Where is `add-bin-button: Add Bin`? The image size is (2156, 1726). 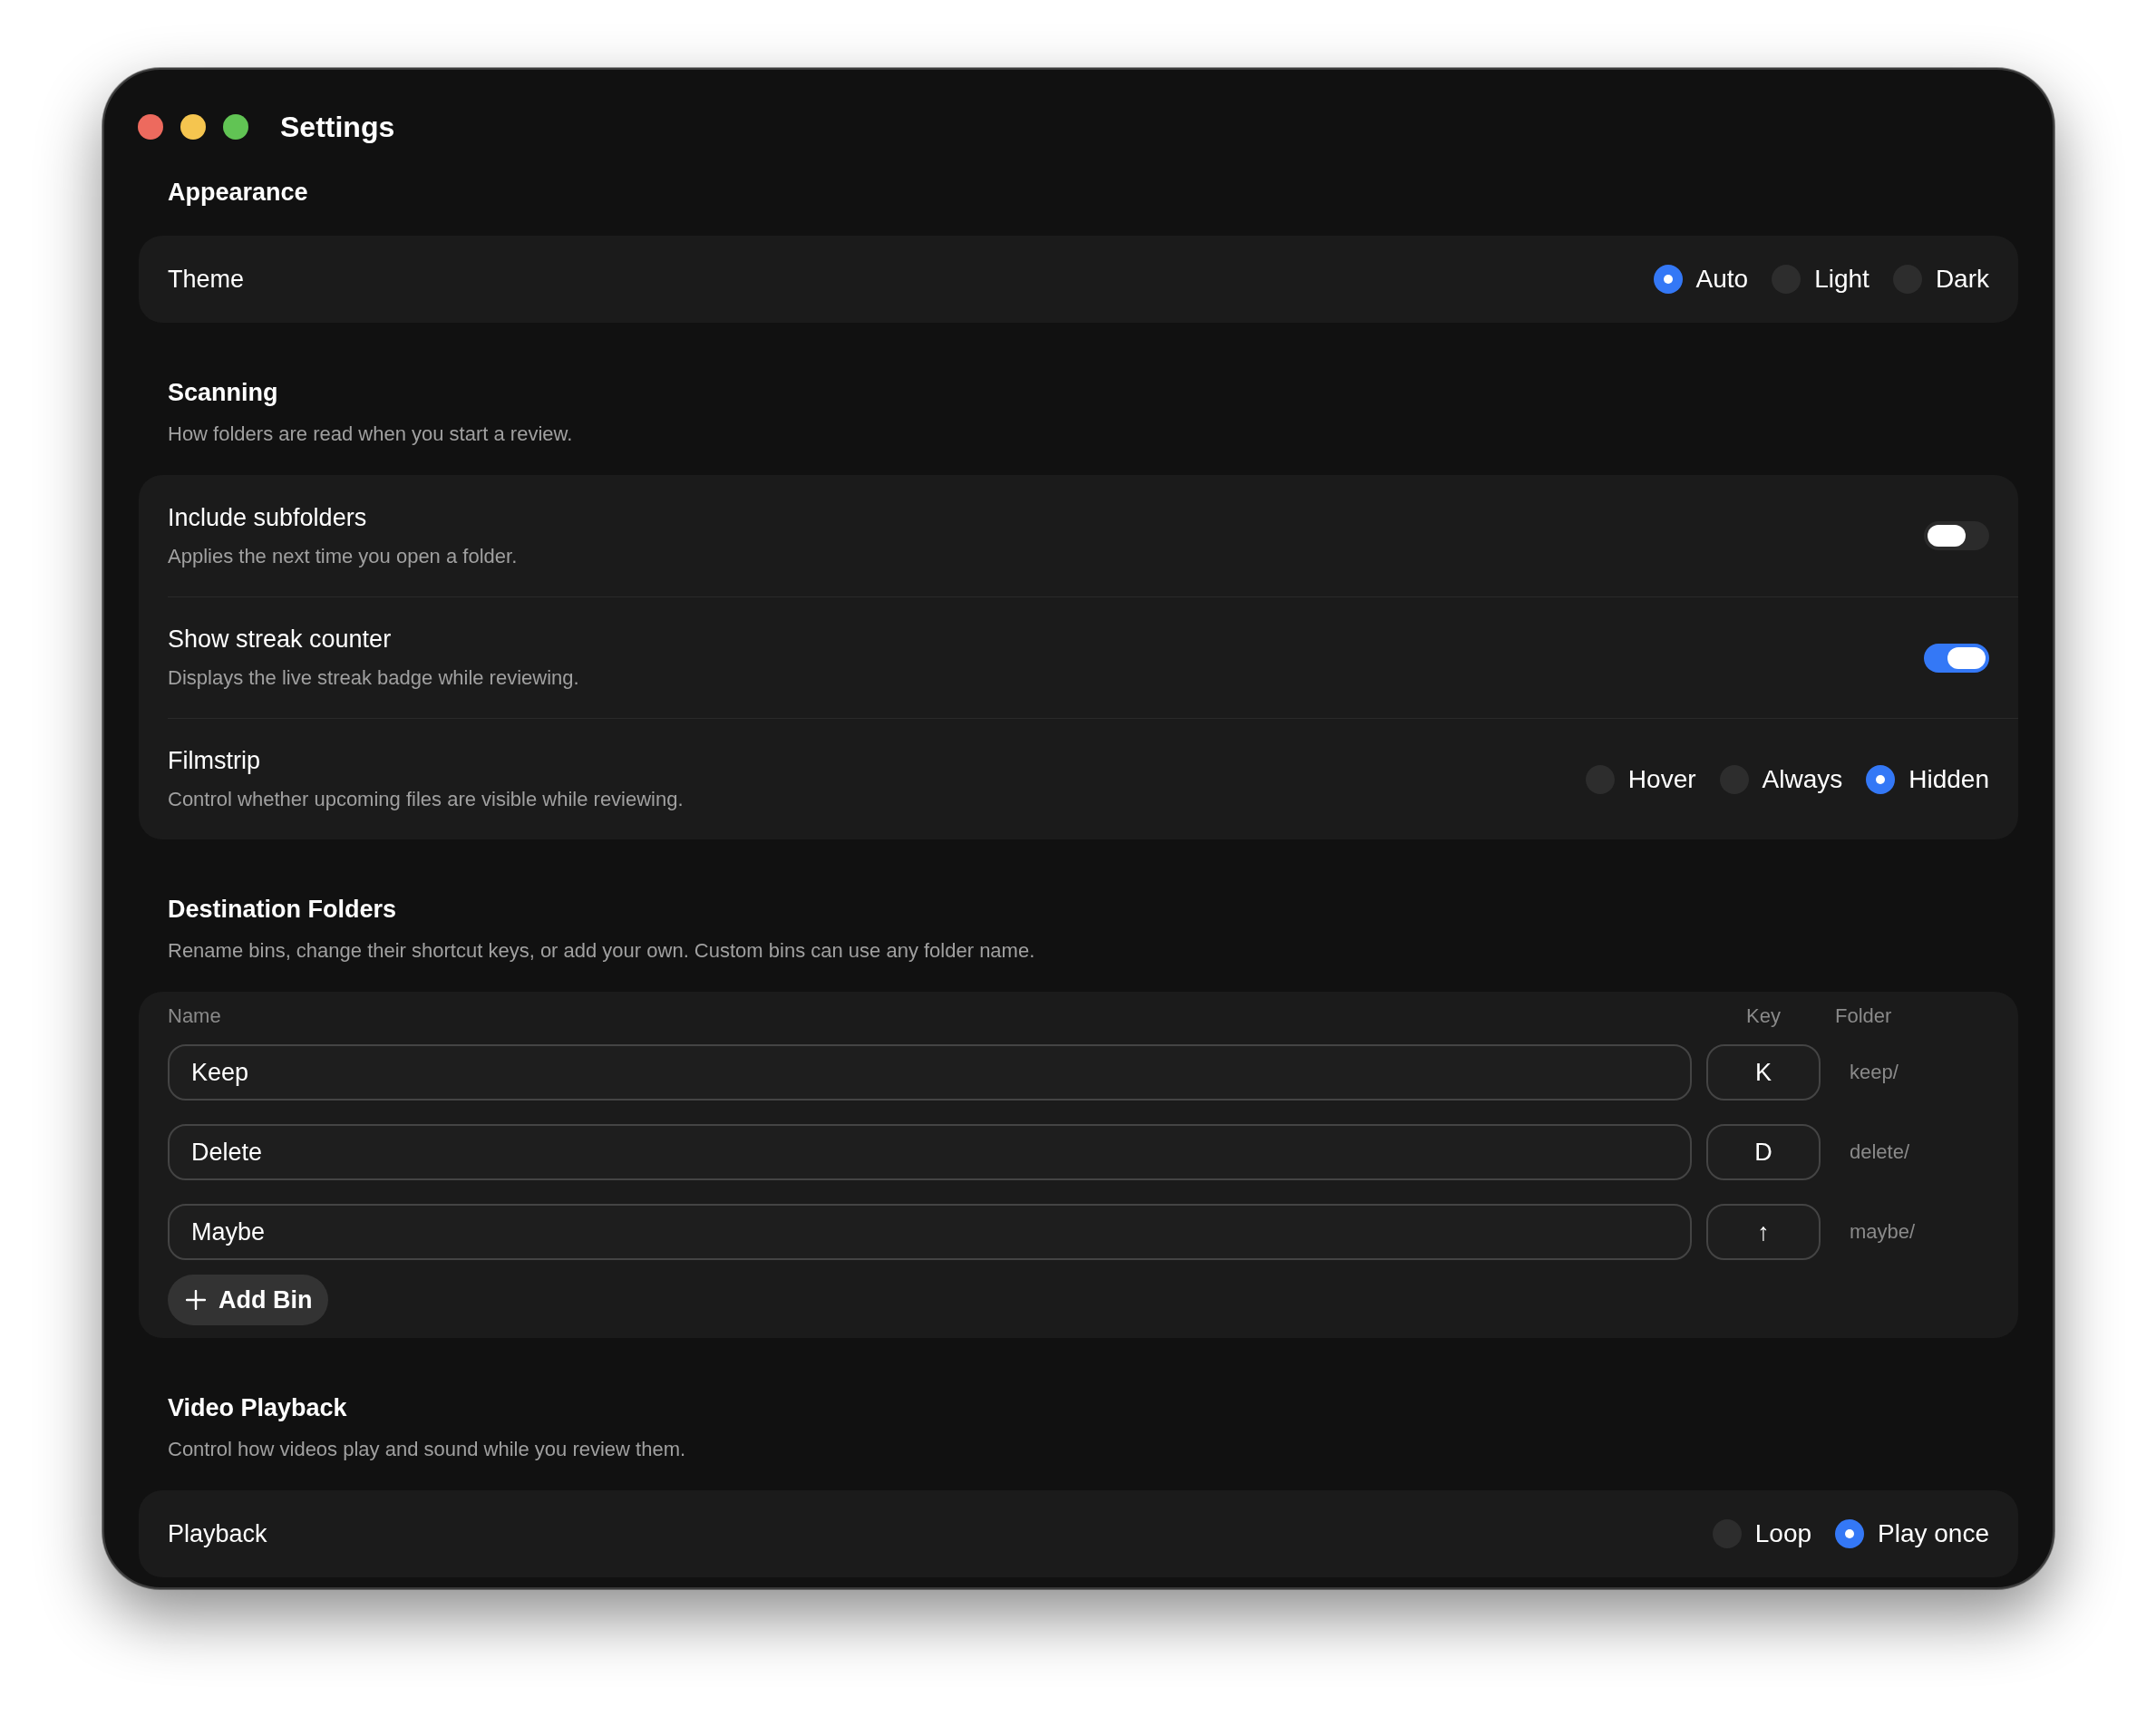
add-bin-button: Add Bin is located at coordinates (248, 1300).